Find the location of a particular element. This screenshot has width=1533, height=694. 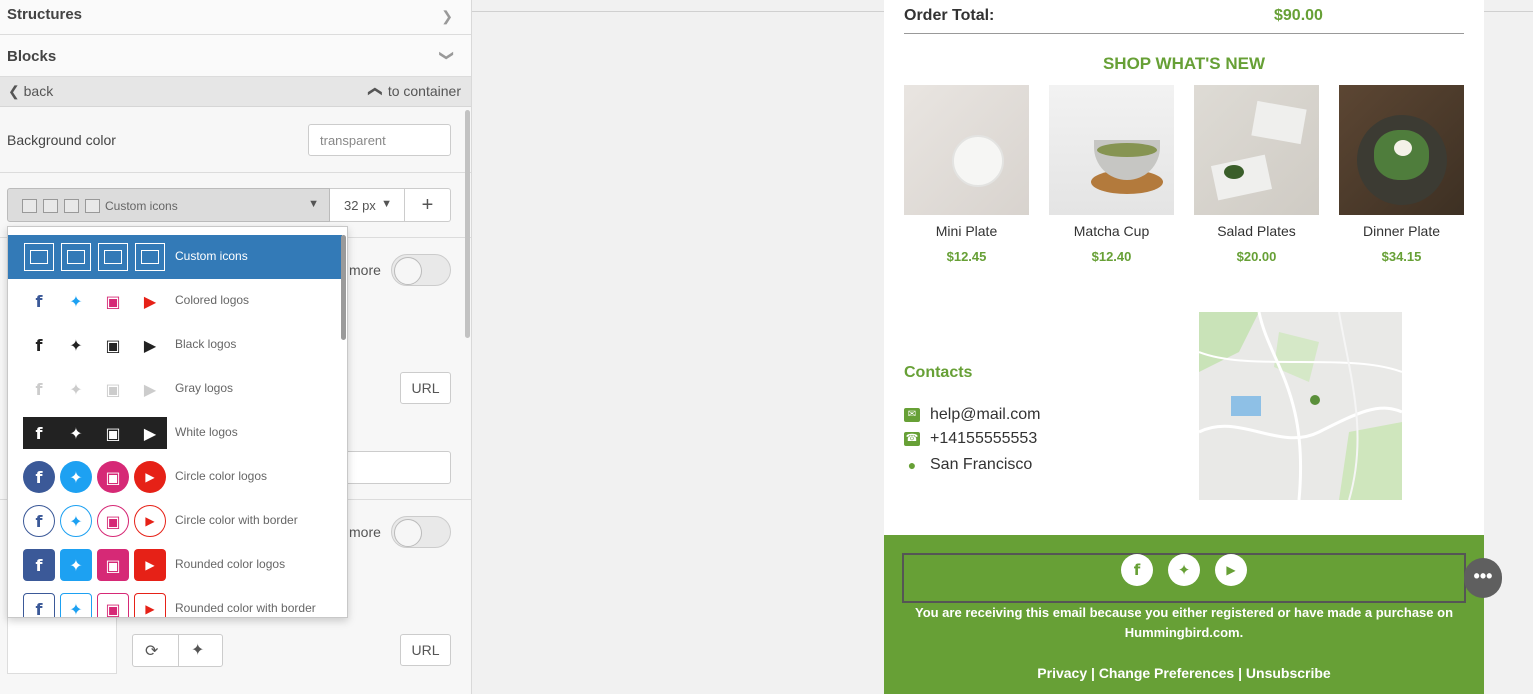

icon-size-value: 32 px is located at coordinates (360, 205).